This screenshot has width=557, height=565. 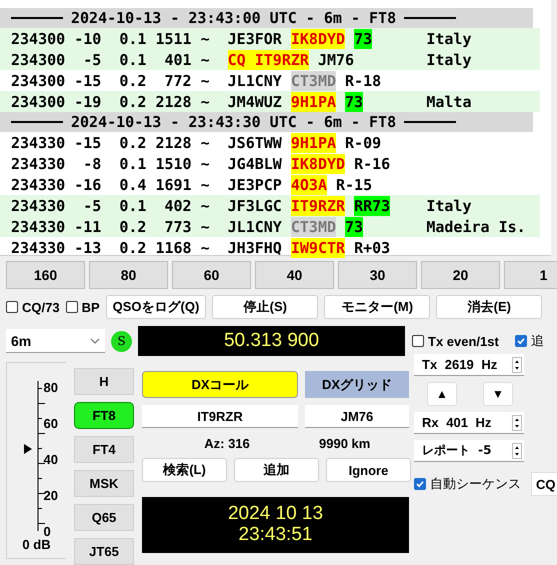 I want to click on dx-grid-field: JM76, so click(x=357, y=416).